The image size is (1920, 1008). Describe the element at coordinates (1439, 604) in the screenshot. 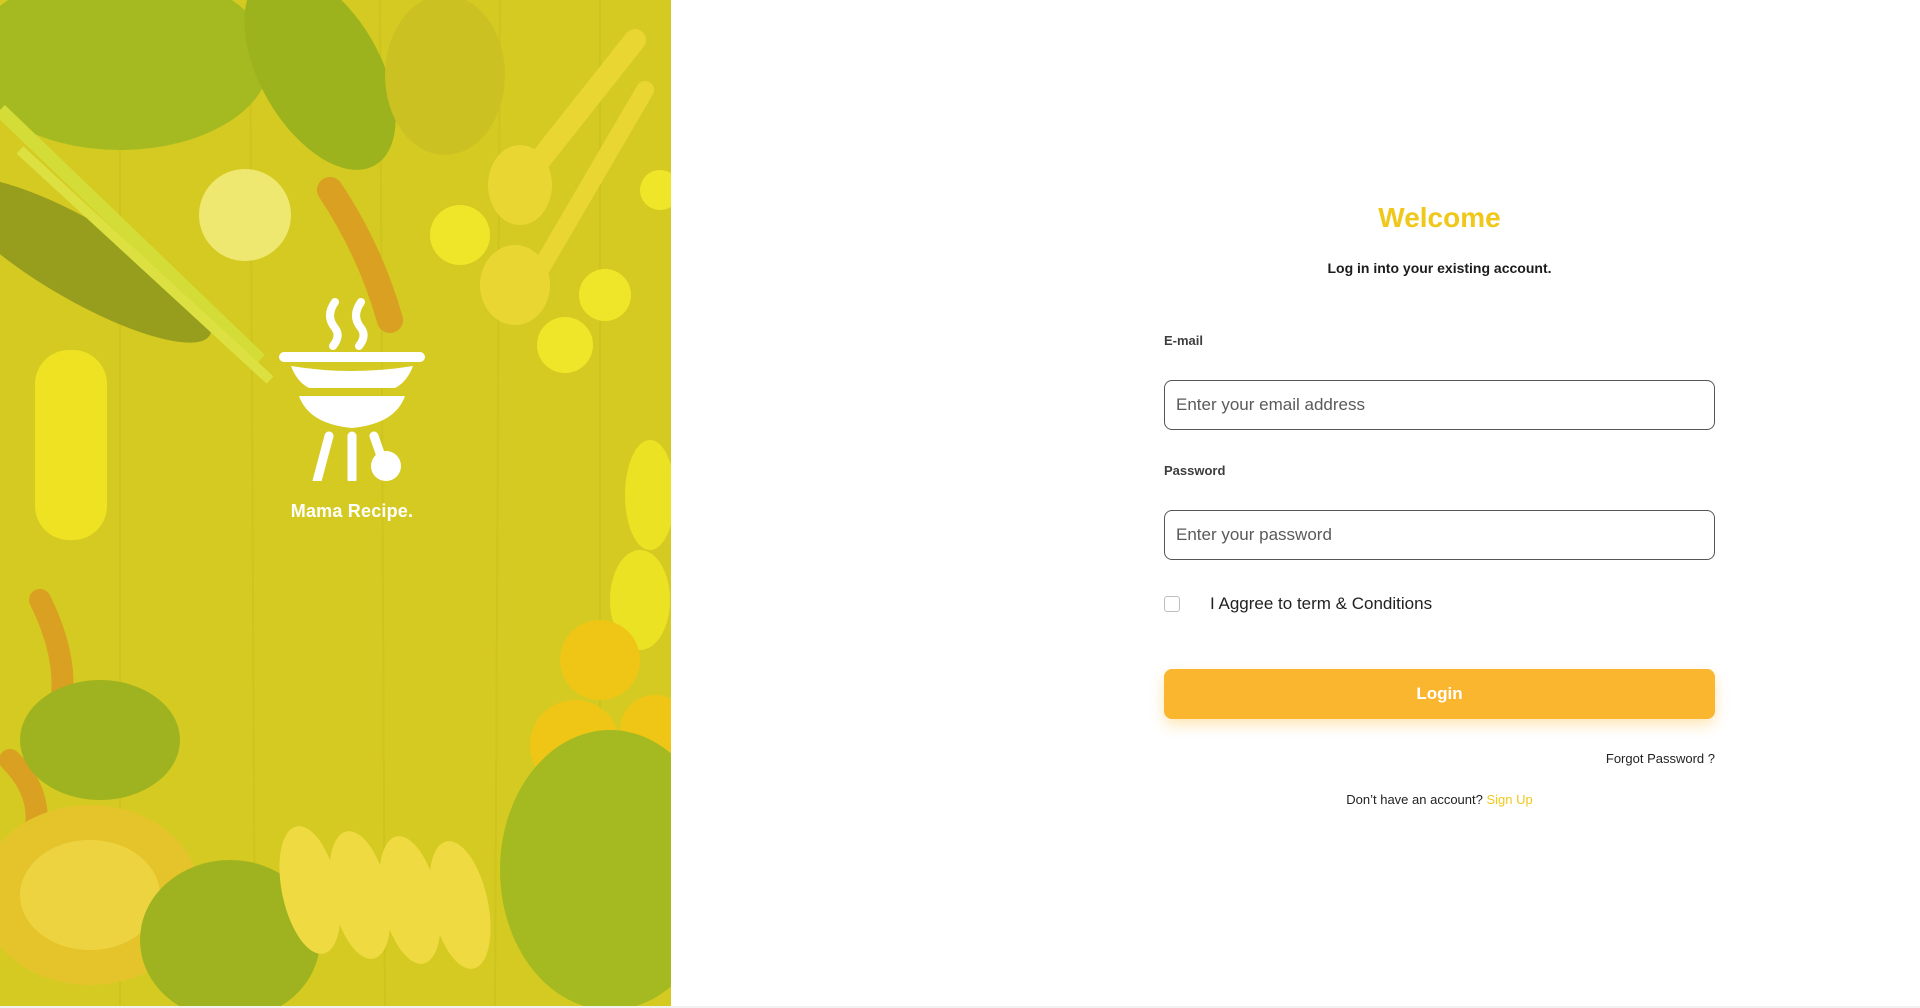

I see `terms-agreement: I Aggree to term & Conditions` at that location.